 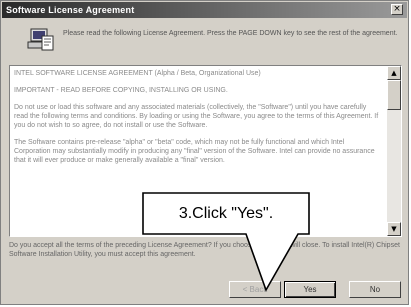 I want to click on scroll-up-button: ▲, so click(x=394, y=73).